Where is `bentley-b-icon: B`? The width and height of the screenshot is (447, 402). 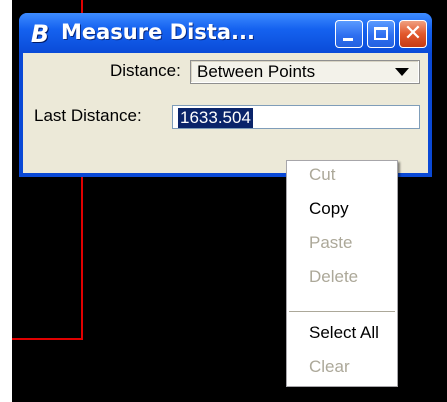 bentley-b-icon: B is located at coordinates (40, 34).